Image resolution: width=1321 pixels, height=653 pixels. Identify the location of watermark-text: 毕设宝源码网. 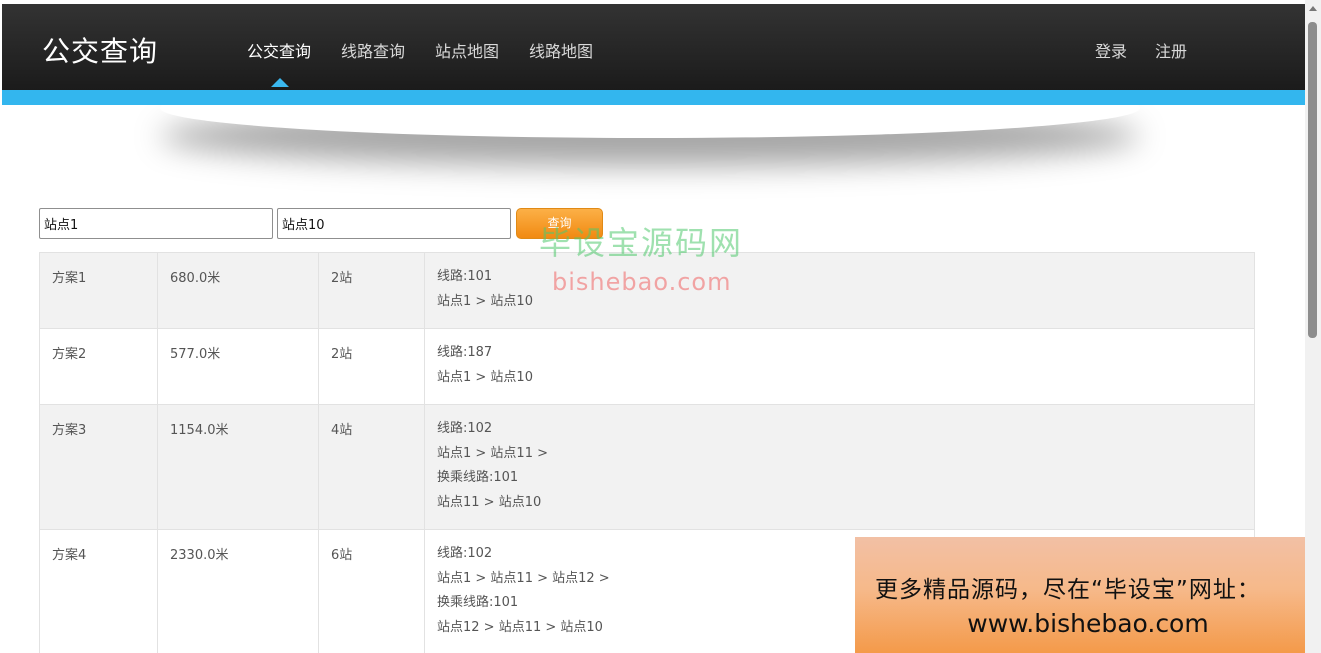
(641, 243).